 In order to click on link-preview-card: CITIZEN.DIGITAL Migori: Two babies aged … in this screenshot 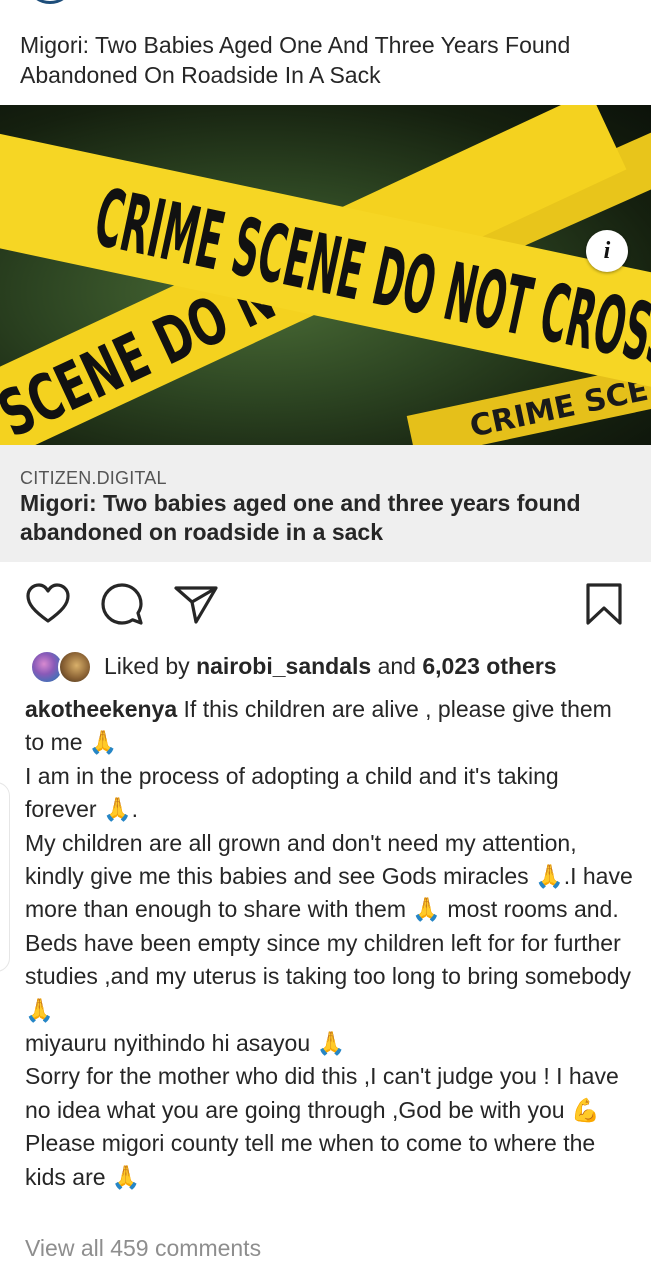, I will do `click(325, 503)`.